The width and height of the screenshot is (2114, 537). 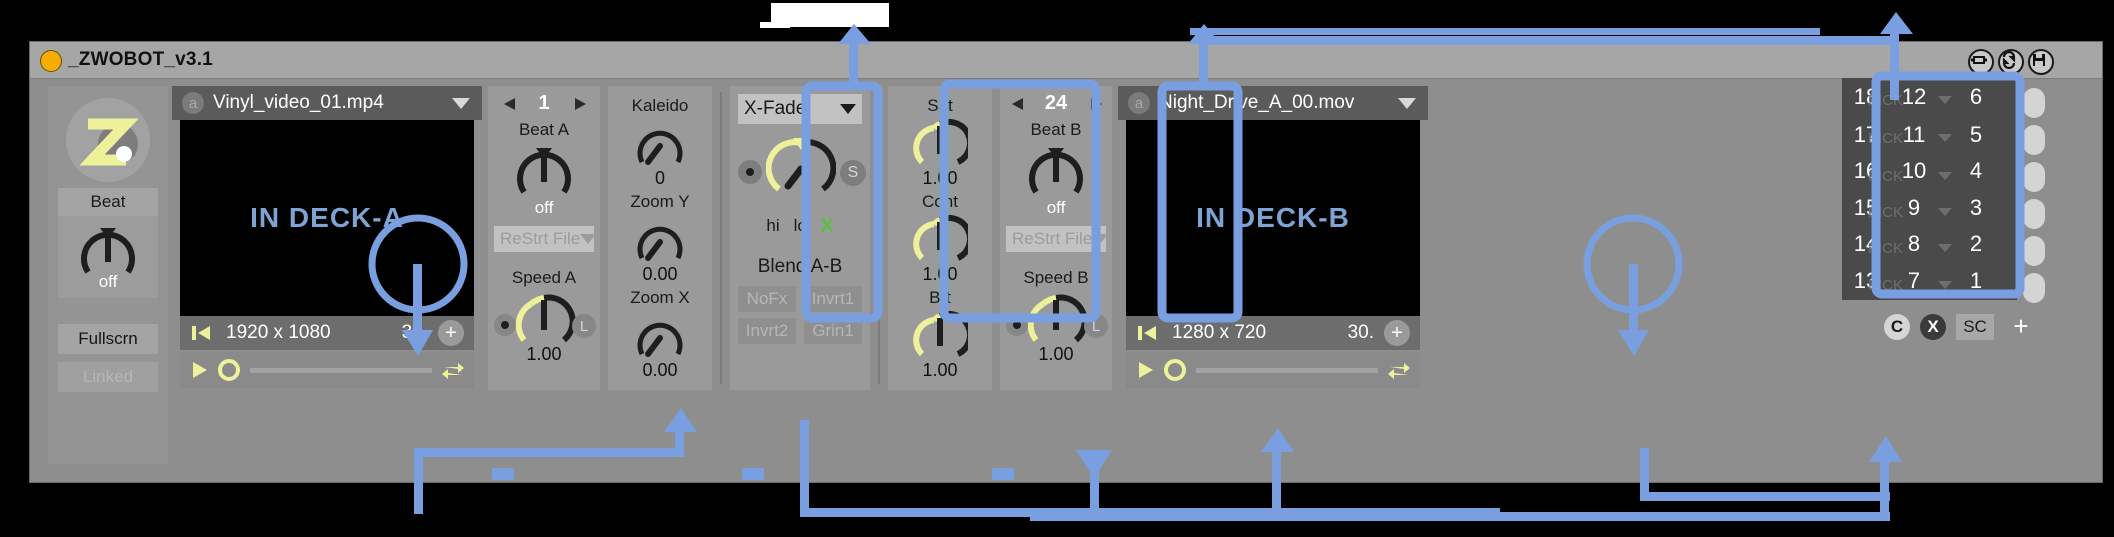 I want to click on speed-a-knob, so click(x=544, y=321).